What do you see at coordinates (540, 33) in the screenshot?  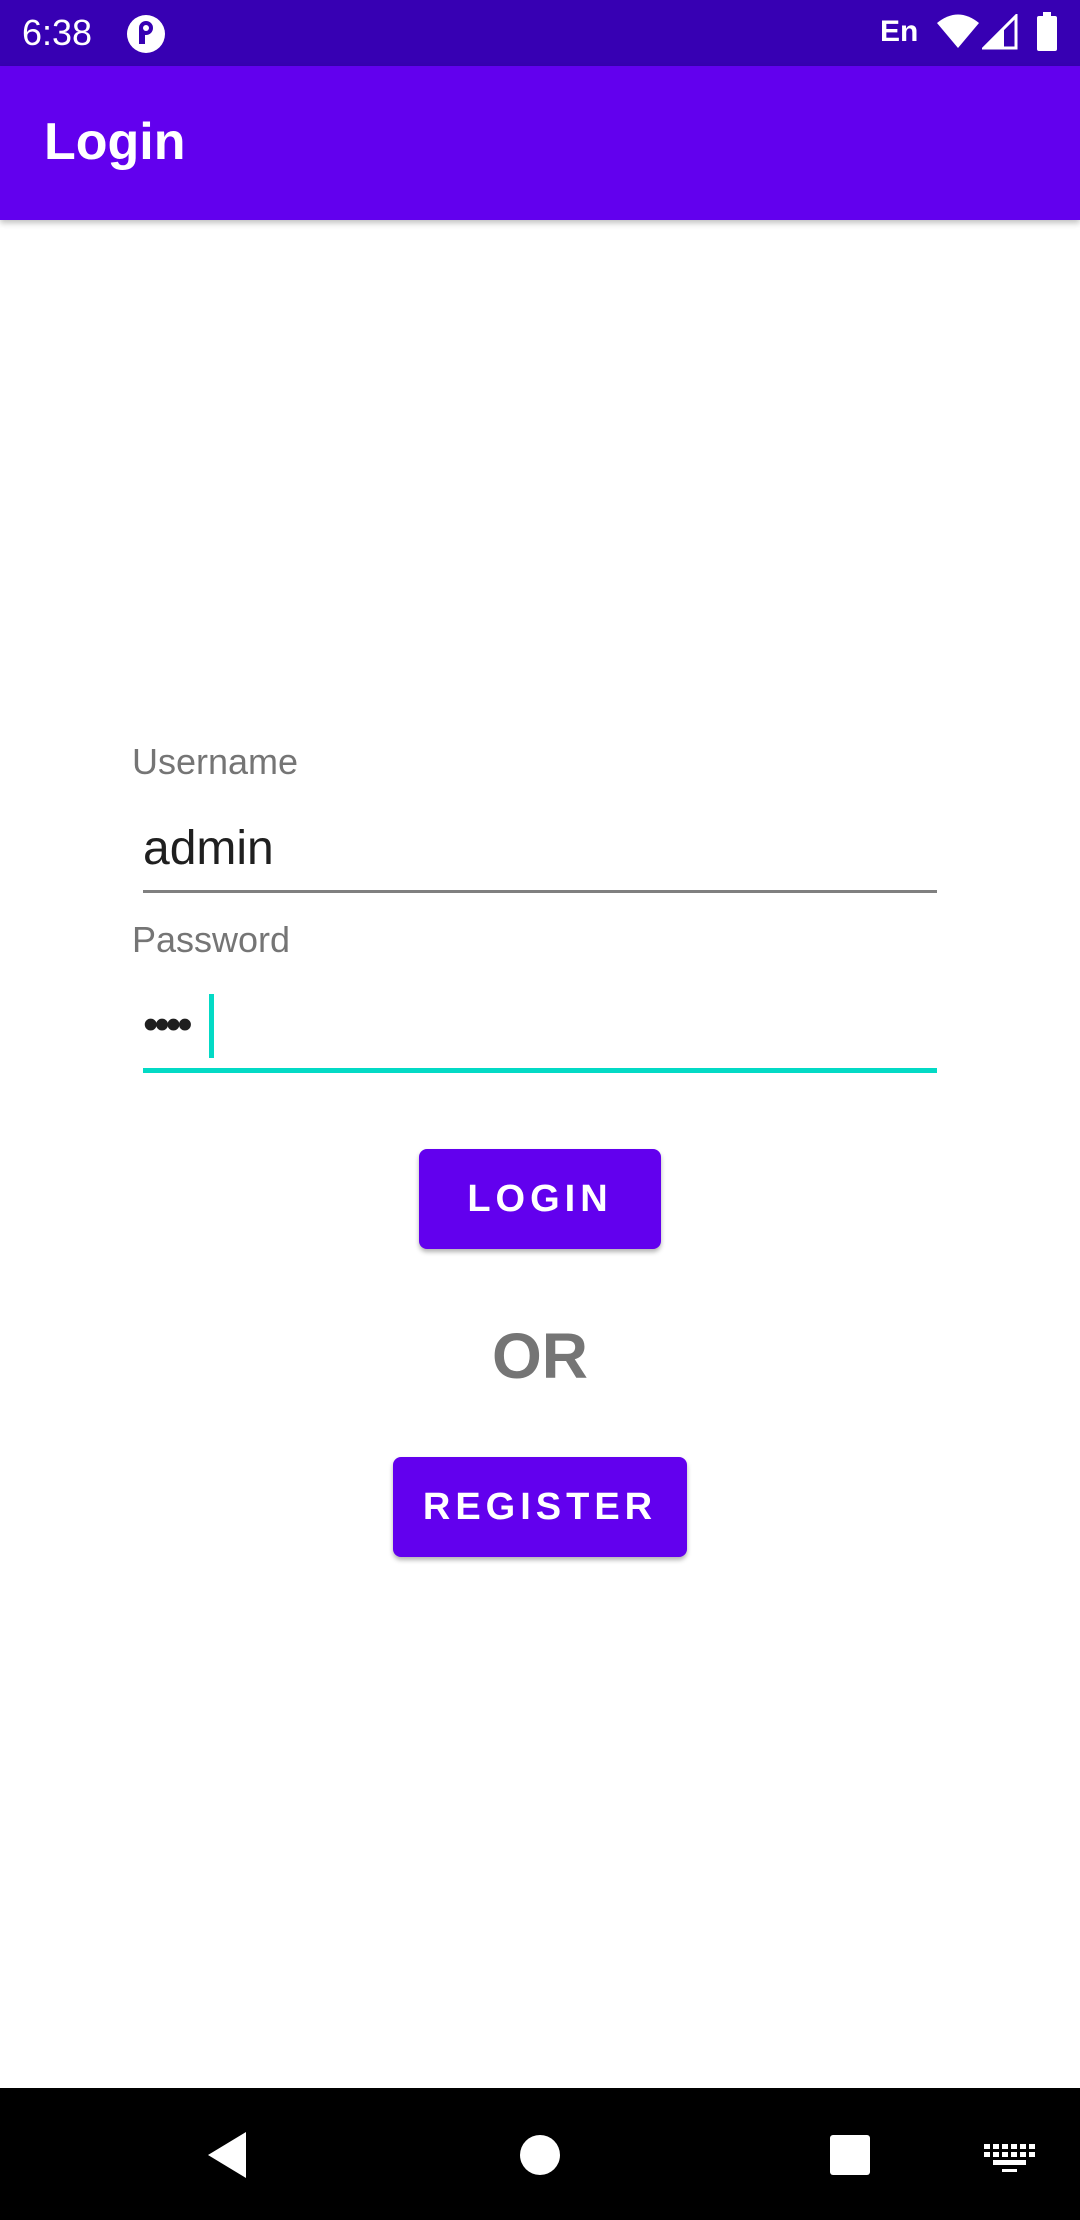 I see `status-bar: 6:38 En` at bounding box center [540, 33].